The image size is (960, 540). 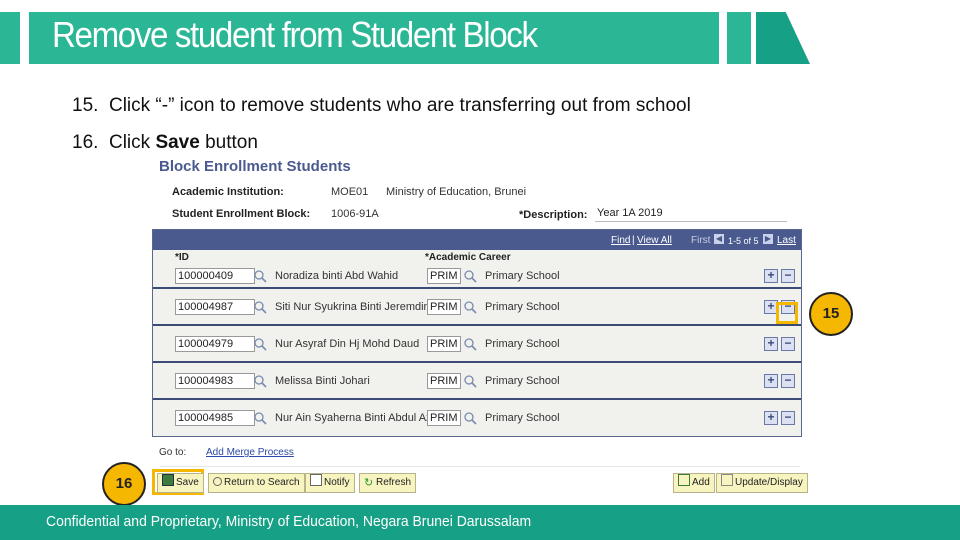 I want to click on student-name: Nur Asyraf Din Hj Mohd Daud, so click(x=347, y=344).